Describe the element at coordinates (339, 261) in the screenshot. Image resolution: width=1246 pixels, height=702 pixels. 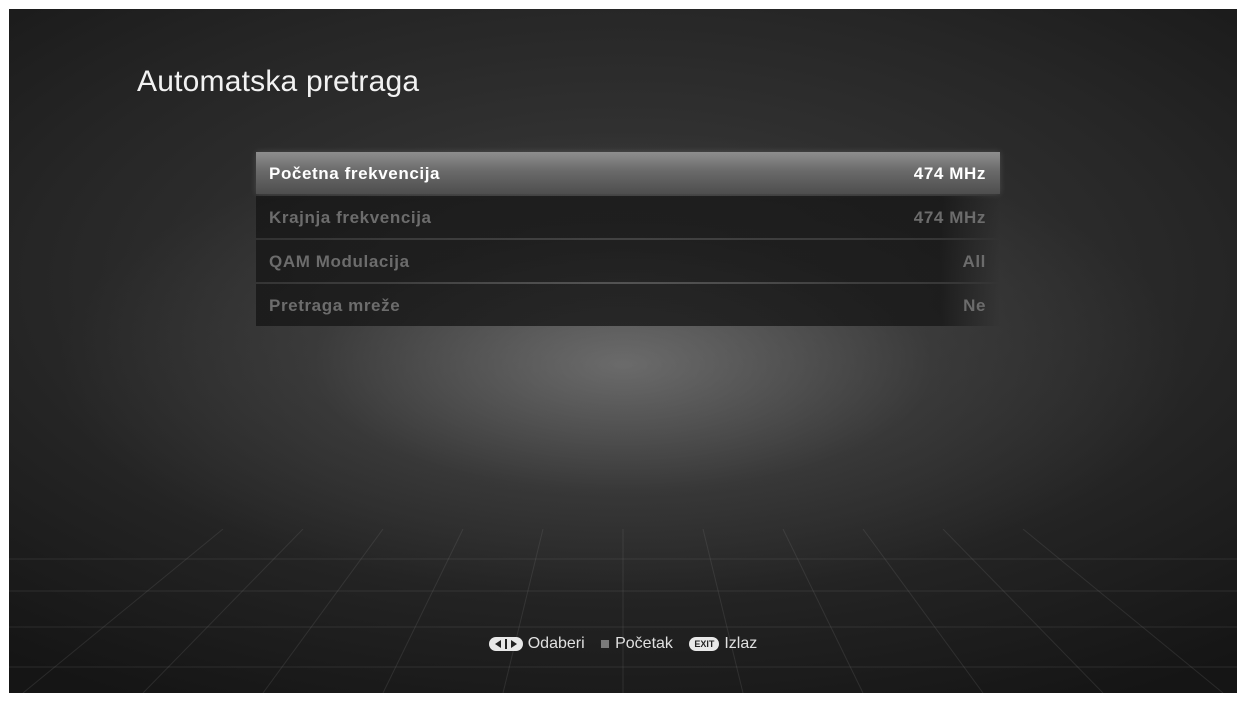
I see `menu-item-label: QAM Modulacija` at that location.